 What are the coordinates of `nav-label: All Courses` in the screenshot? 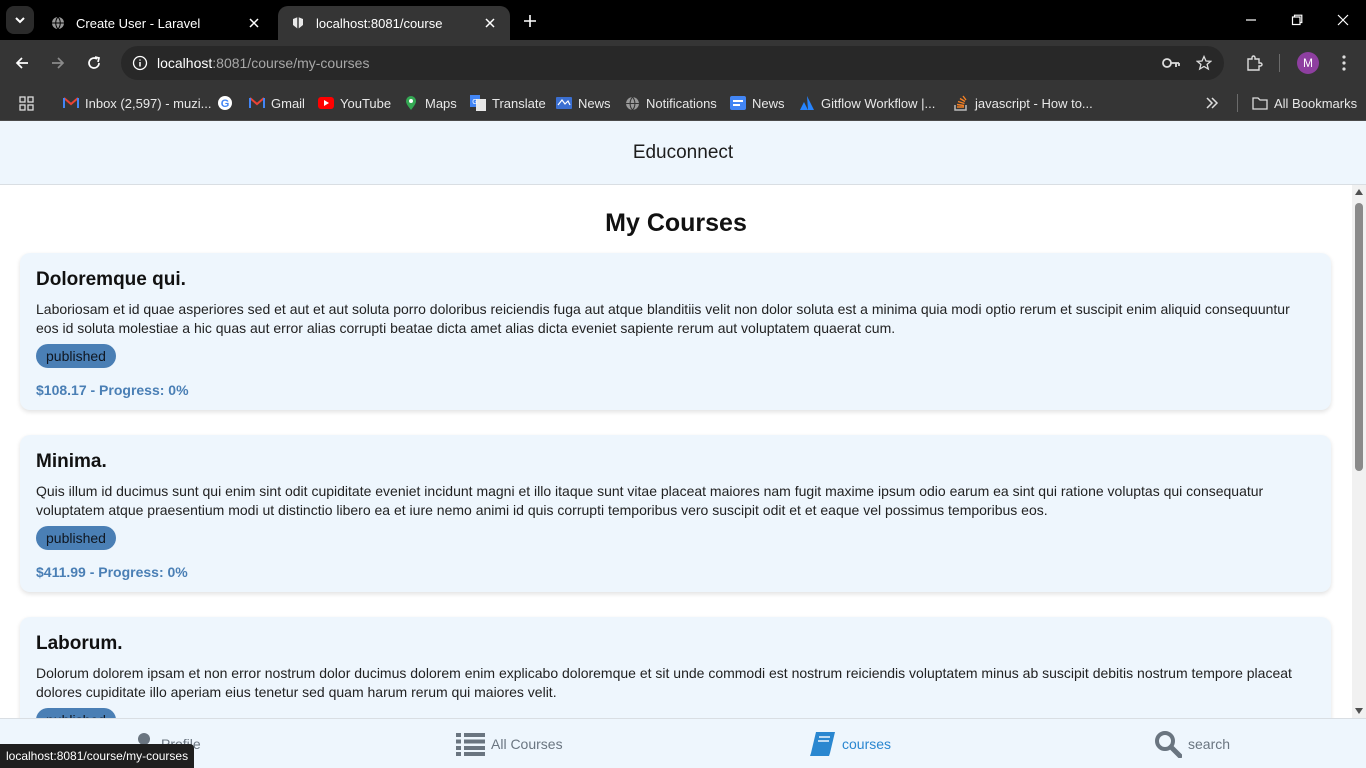 It's located at (527, 744).